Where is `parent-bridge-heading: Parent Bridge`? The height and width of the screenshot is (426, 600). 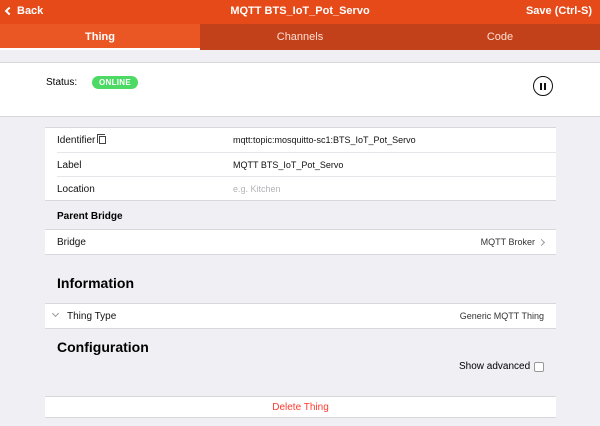
parent-bridge-heading: Parent Bridge is located at coordinates (90, 216).